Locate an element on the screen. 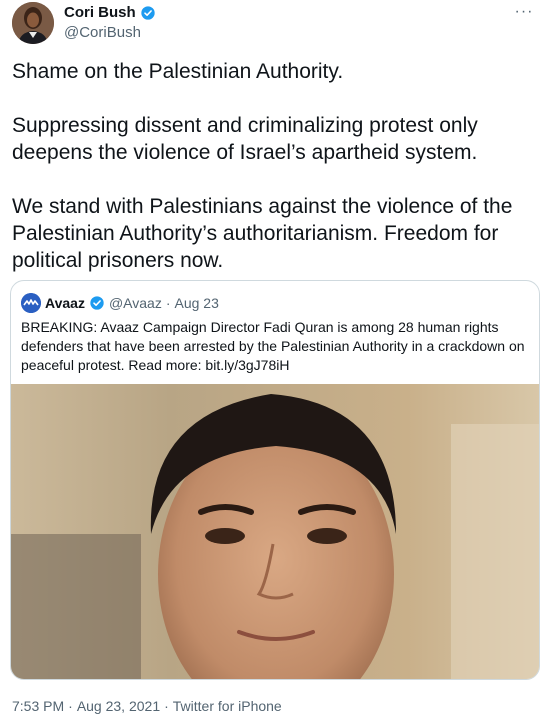 Image resolution: width=549 pixels, height=723 pixels. quoted-tweet-header: Avaaz @Avaaz · Aug 23 is located at coordinates (120, 303).